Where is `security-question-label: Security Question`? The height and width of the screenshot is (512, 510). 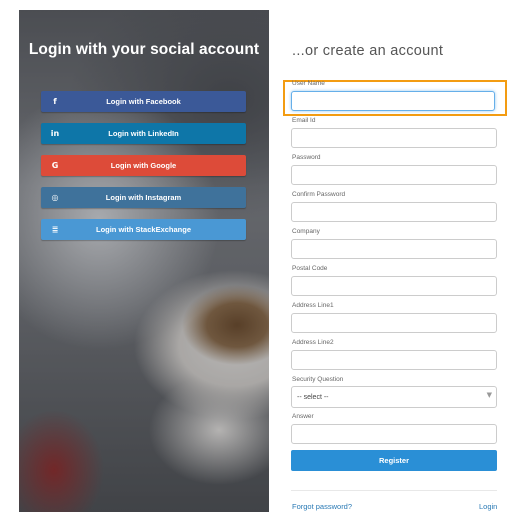
security-question-label: Security Question is located at coordinates (318, 379).